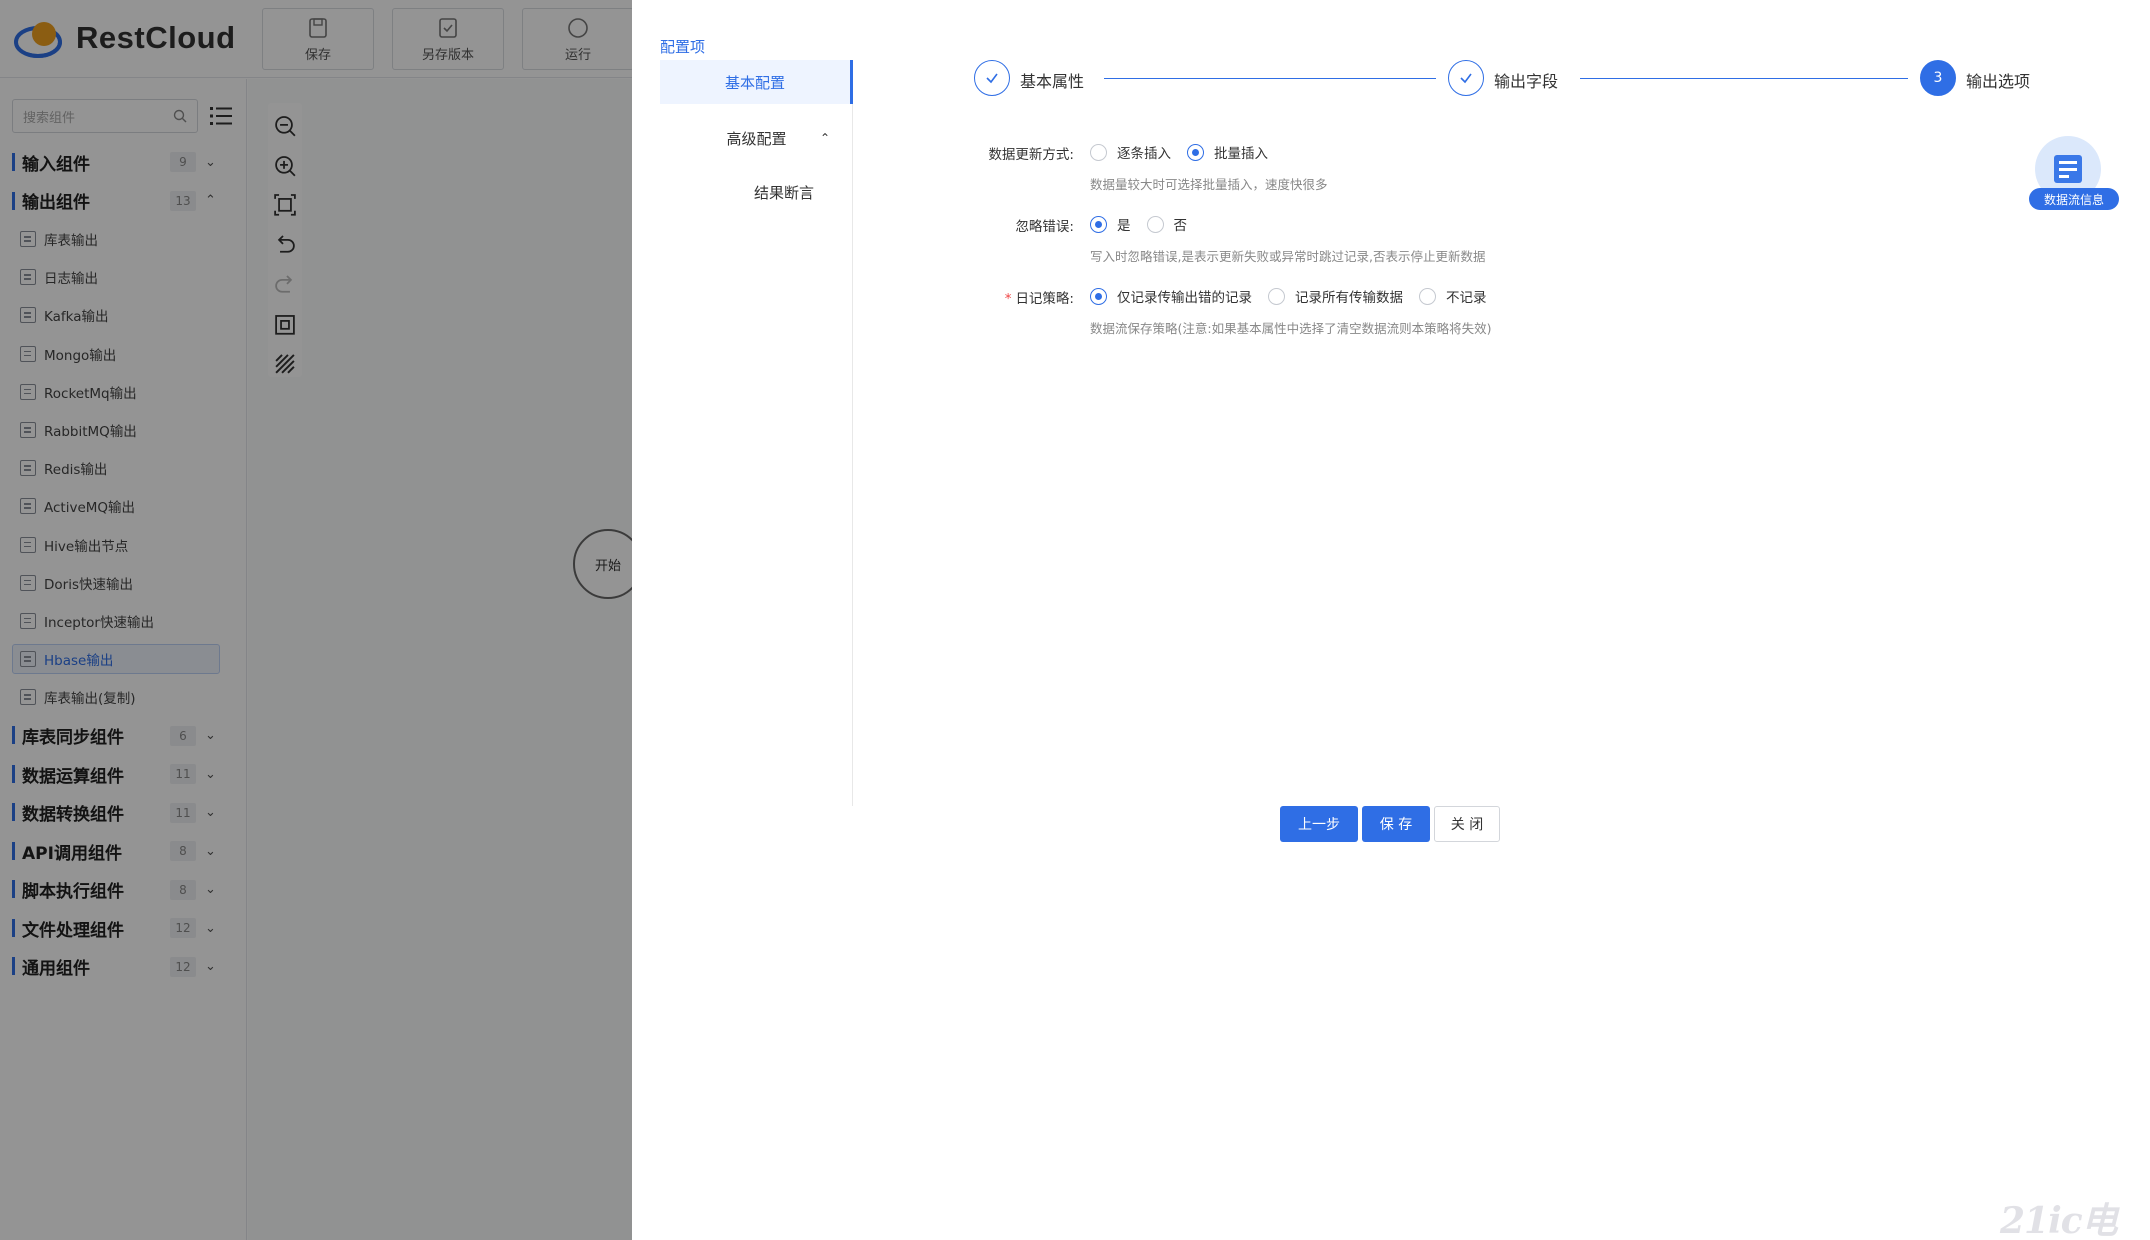  Describe the element at coordinates (1052, 81) in the screenshot. I see `step-label: 基本属性` at that location.